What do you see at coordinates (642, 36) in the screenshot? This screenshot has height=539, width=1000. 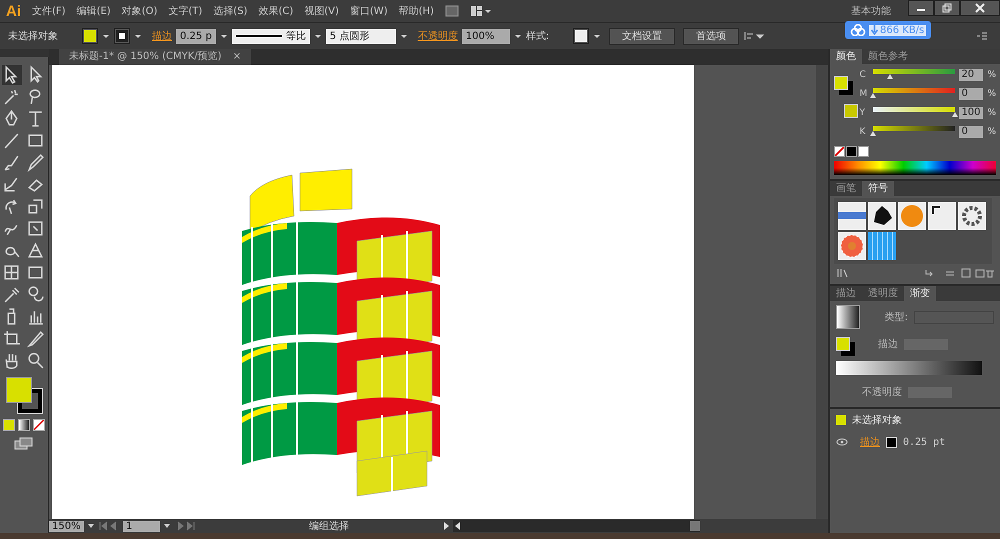 I see `document-setup-button: 文档设置` at bounding box center [642, 36].